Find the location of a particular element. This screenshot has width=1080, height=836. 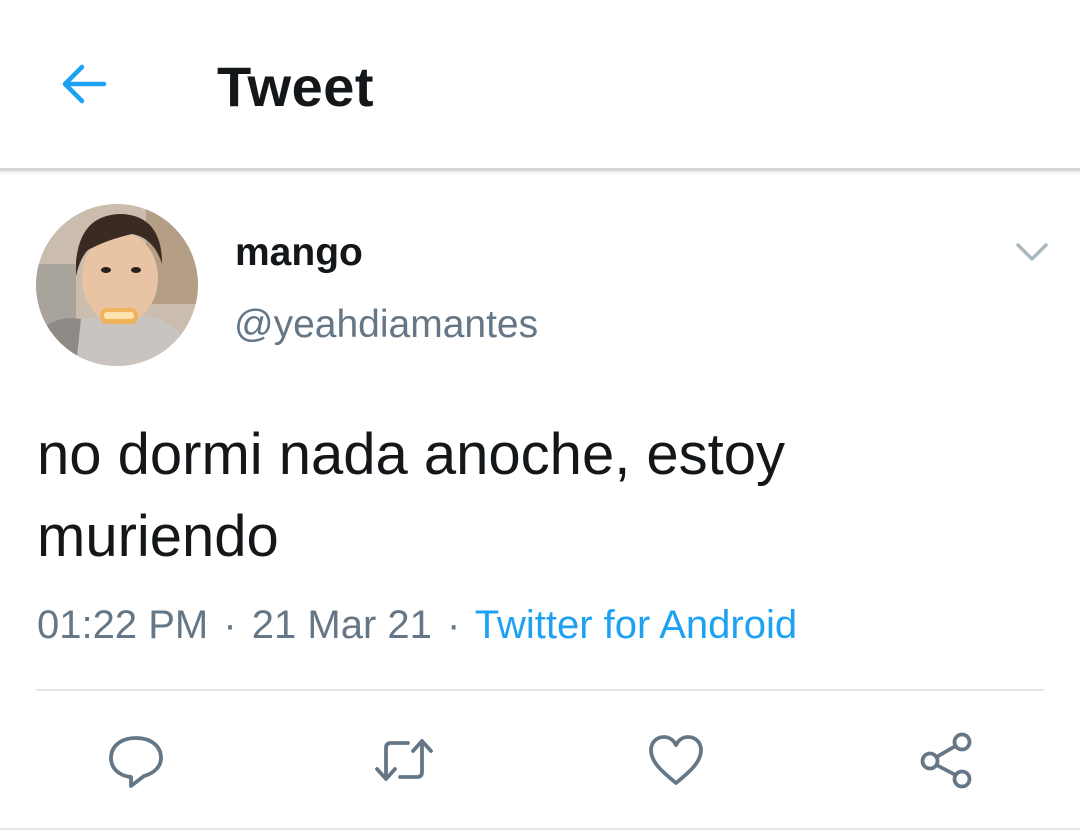

back-button is located at coordinates (84, 84).